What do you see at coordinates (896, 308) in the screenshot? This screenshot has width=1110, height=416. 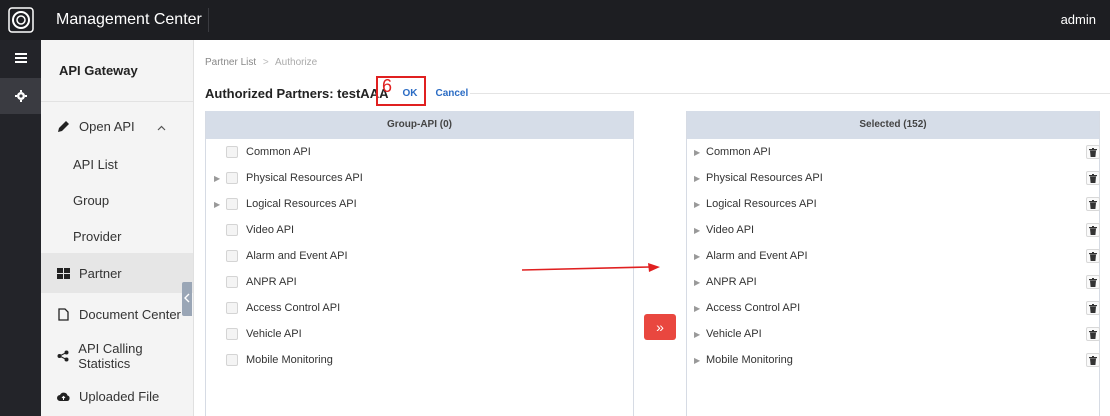 I see `list-item: ▶ Access Control API` at bounding box center [896, 308].